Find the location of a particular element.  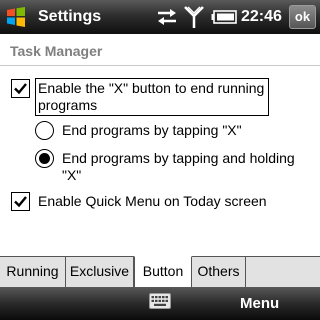

enable-x-button-checkbox is located at coordinates (20, 88).